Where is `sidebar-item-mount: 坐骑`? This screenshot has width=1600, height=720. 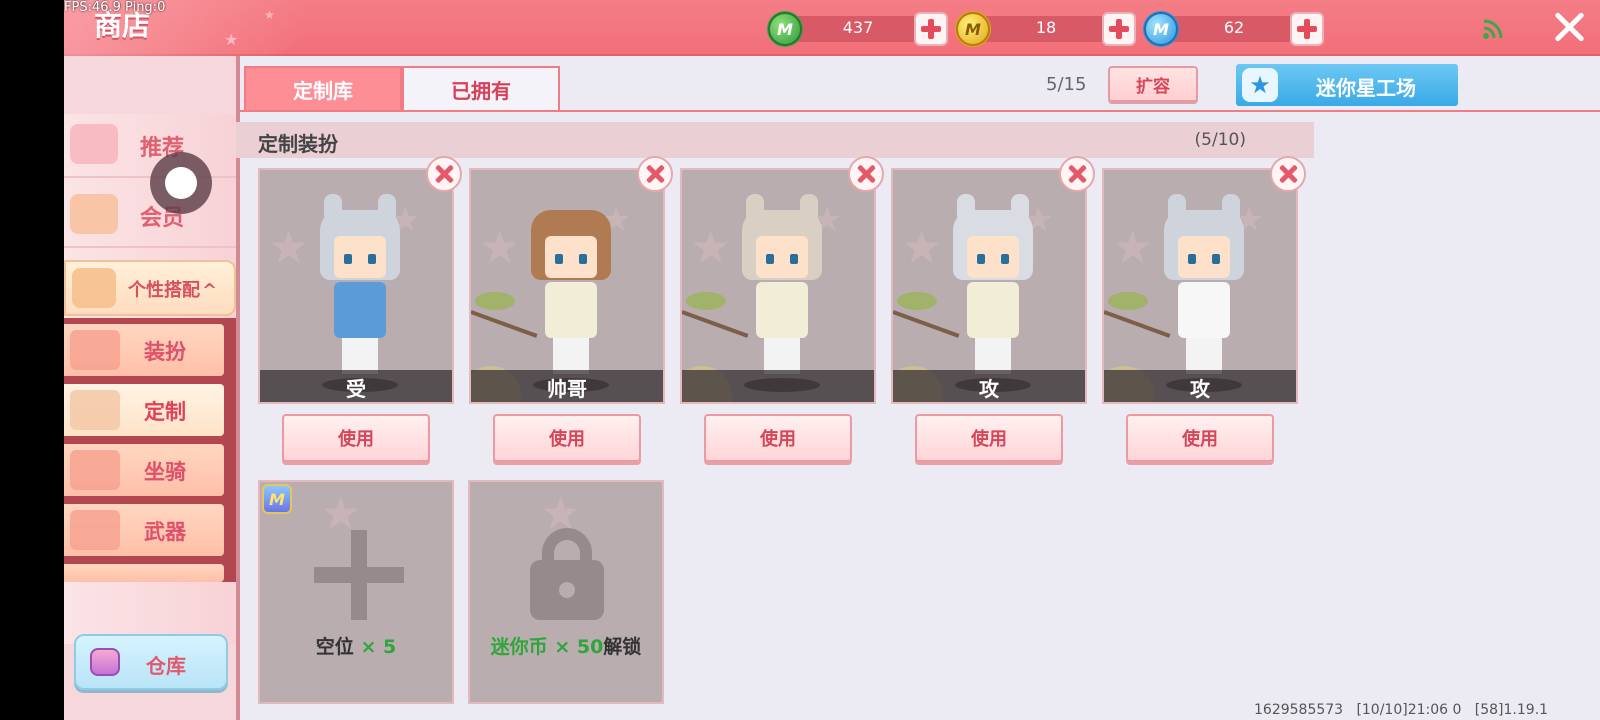
sidebar-item-mount: 坐骑 is located at coordinates (144, 470).